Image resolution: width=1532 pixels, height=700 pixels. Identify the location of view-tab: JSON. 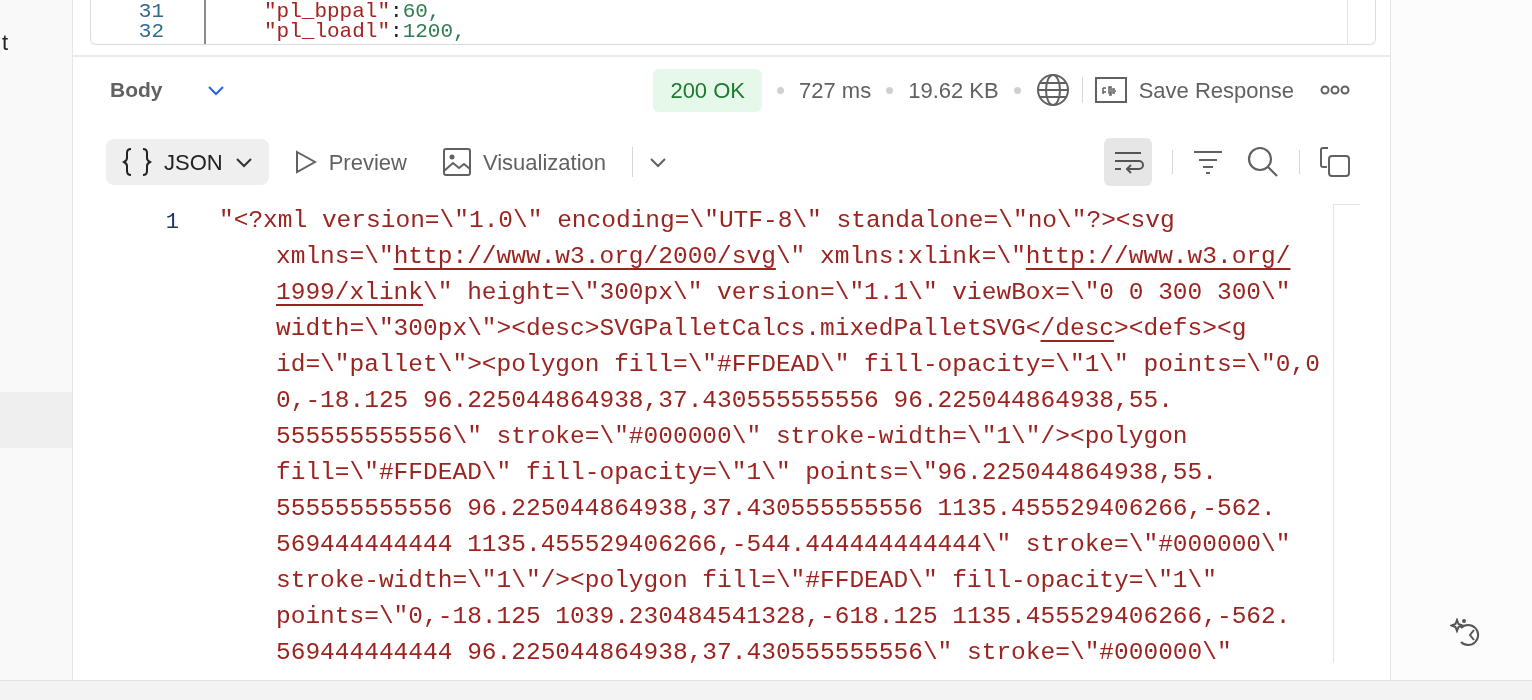
(187, 162).